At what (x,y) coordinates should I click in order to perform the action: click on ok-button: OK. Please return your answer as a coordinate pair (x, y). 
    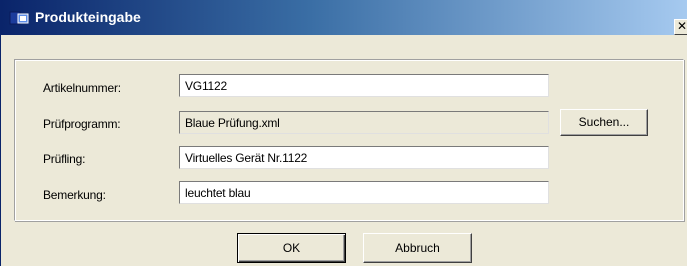
    Looking at the image, I should click on (291, 248).